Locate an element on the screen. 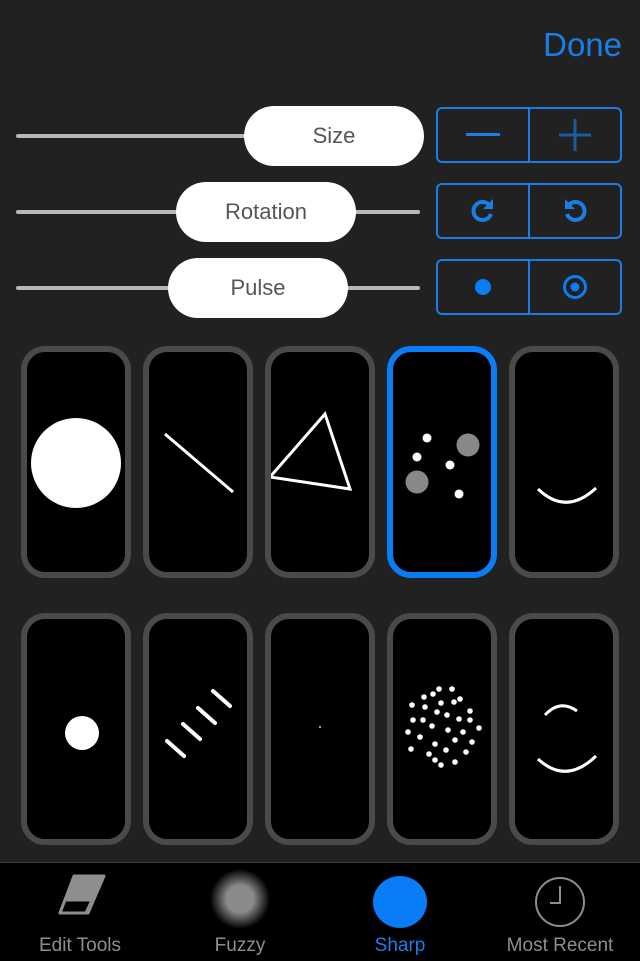 The image size is (640, 961). tab-label: Most Recent is located at coordinates (560, 945).